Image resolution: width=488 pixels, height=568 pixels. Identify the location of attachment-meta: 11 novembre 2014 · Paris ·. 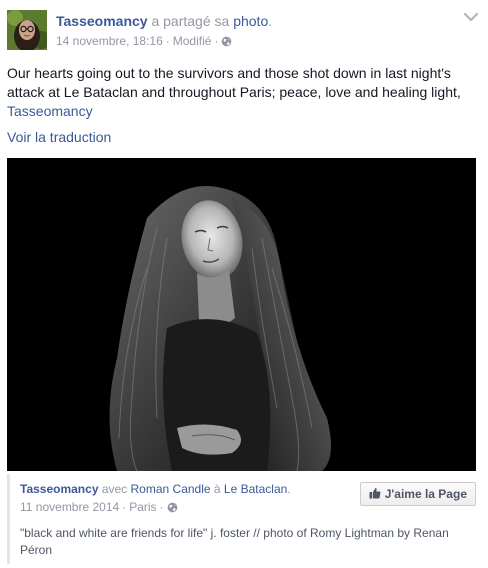
(99, 508).